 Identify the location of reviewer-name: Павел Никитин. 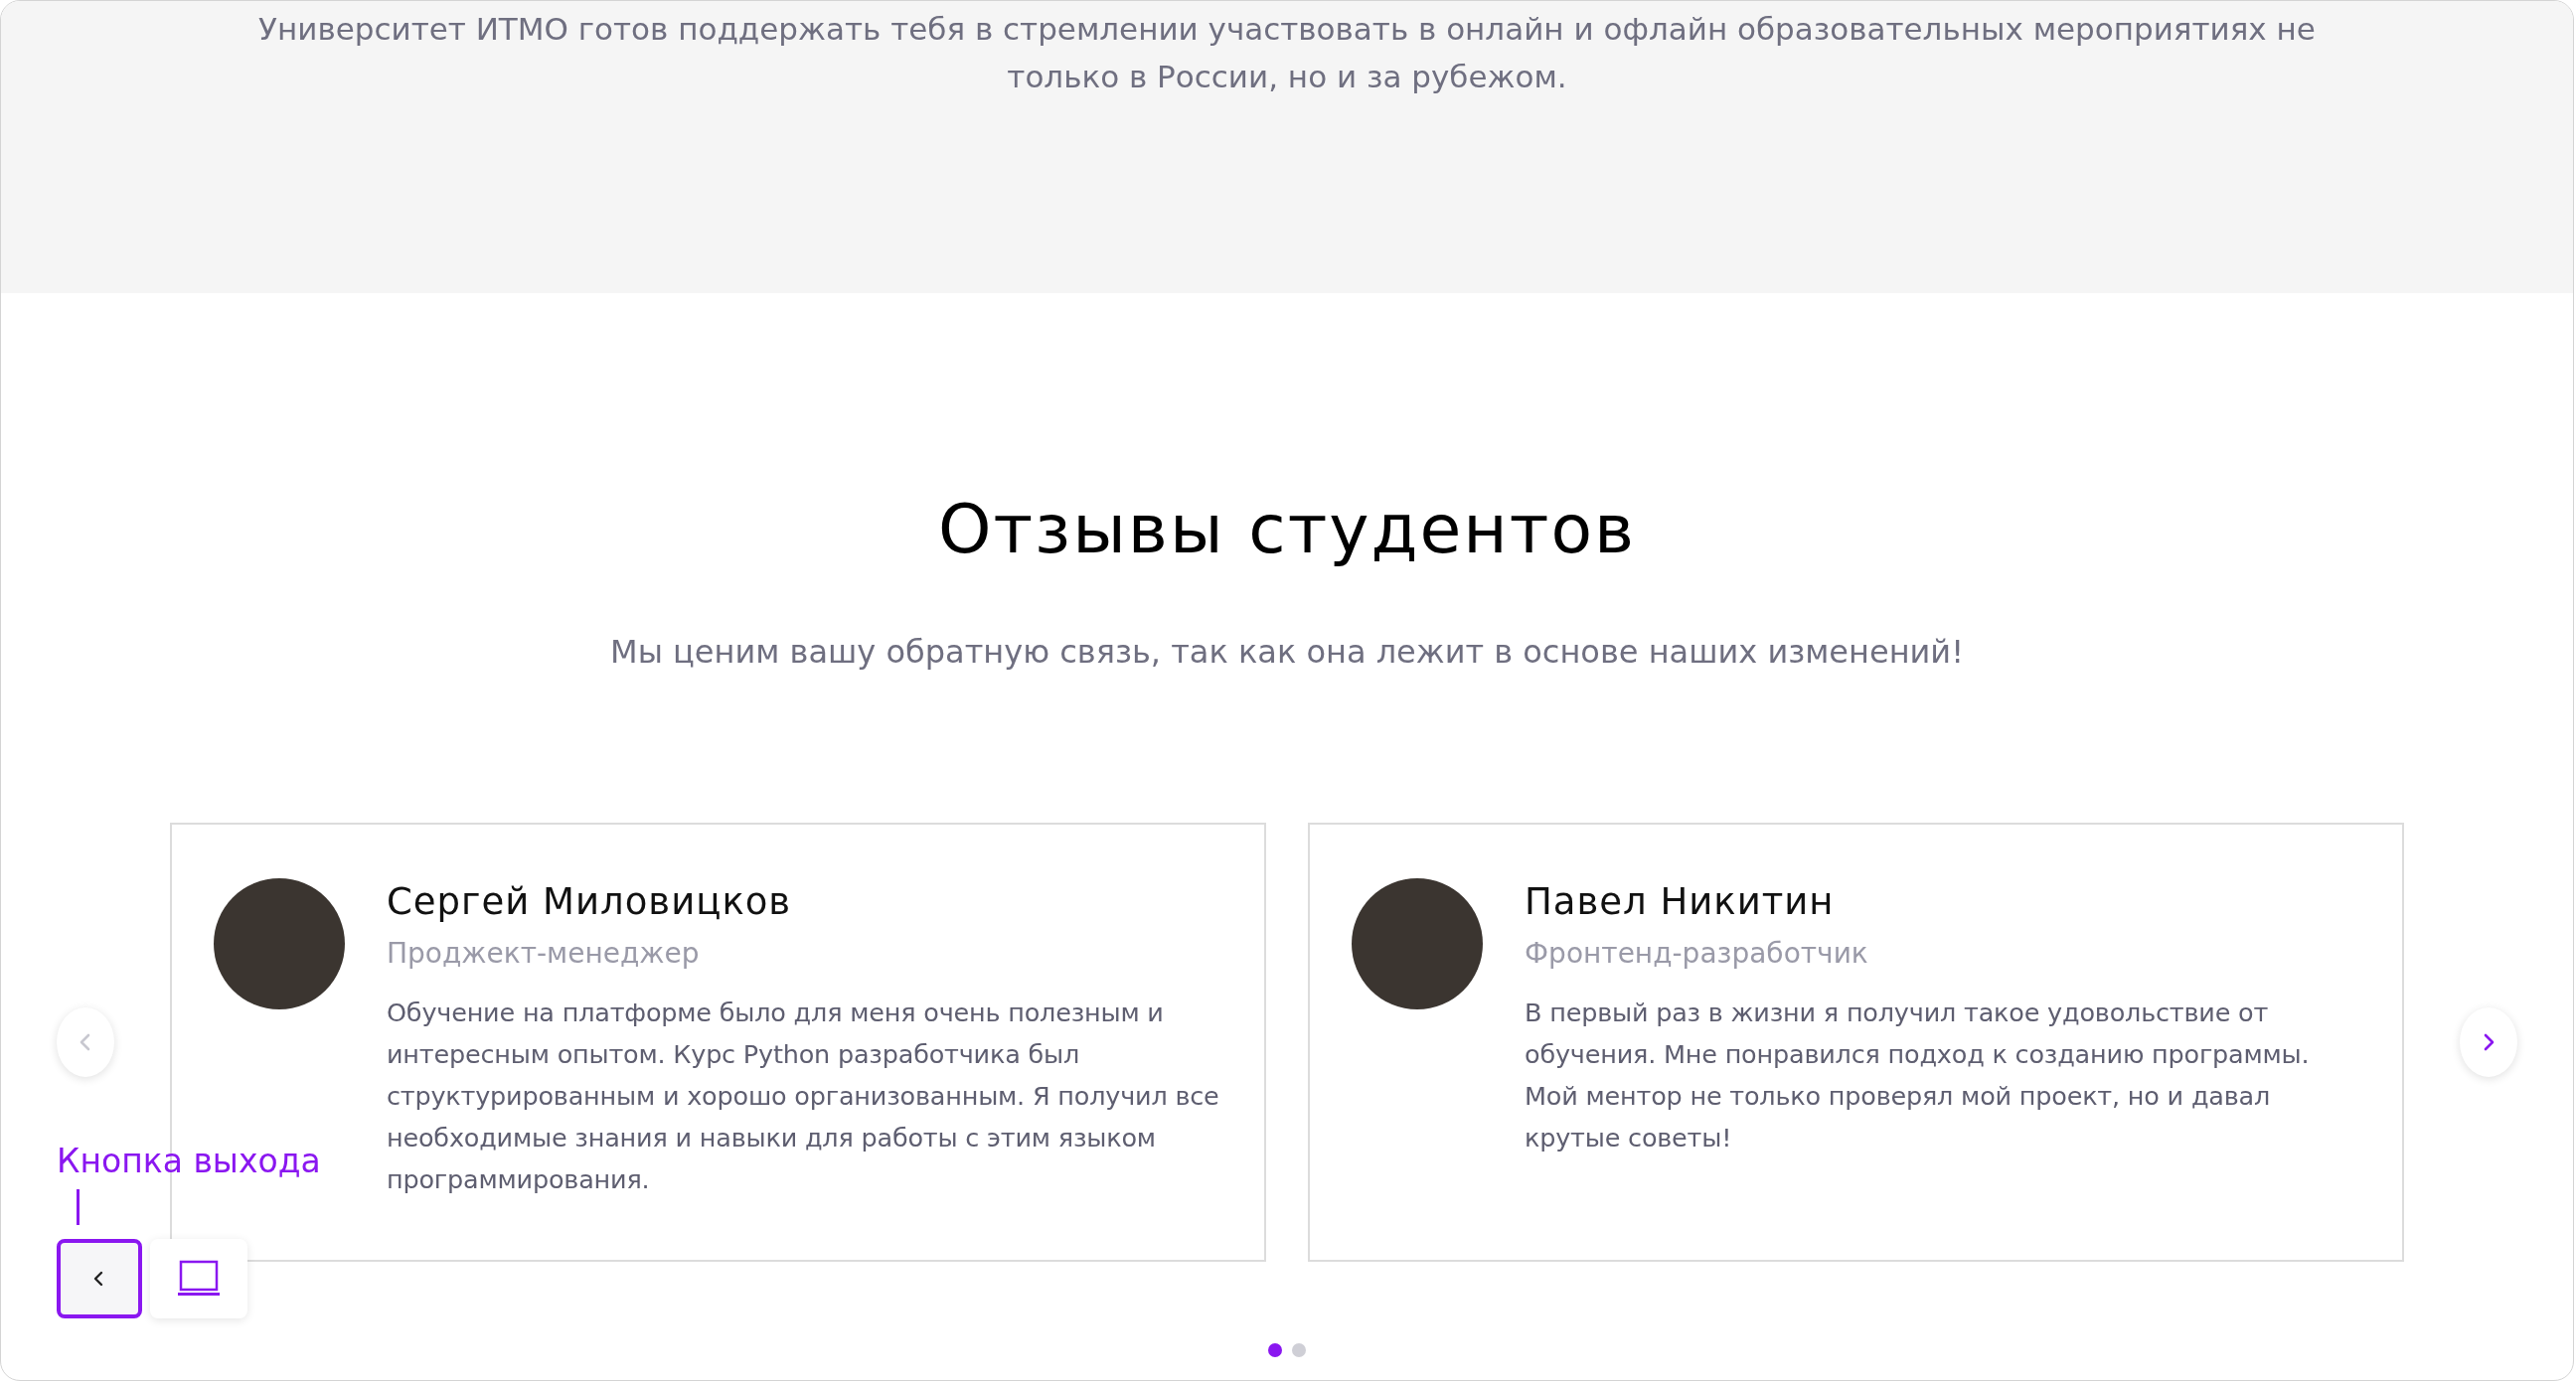
(1680, 902).